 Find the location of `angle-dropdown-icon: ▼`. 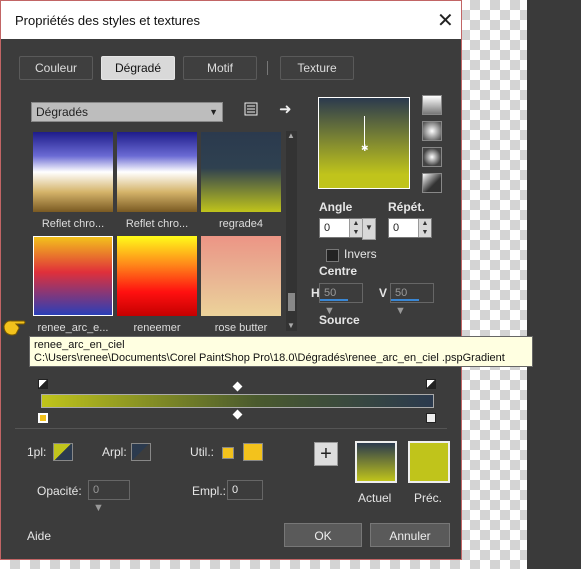

angle-dropdown-icon: ▼ is located at coordinates (369, 229).